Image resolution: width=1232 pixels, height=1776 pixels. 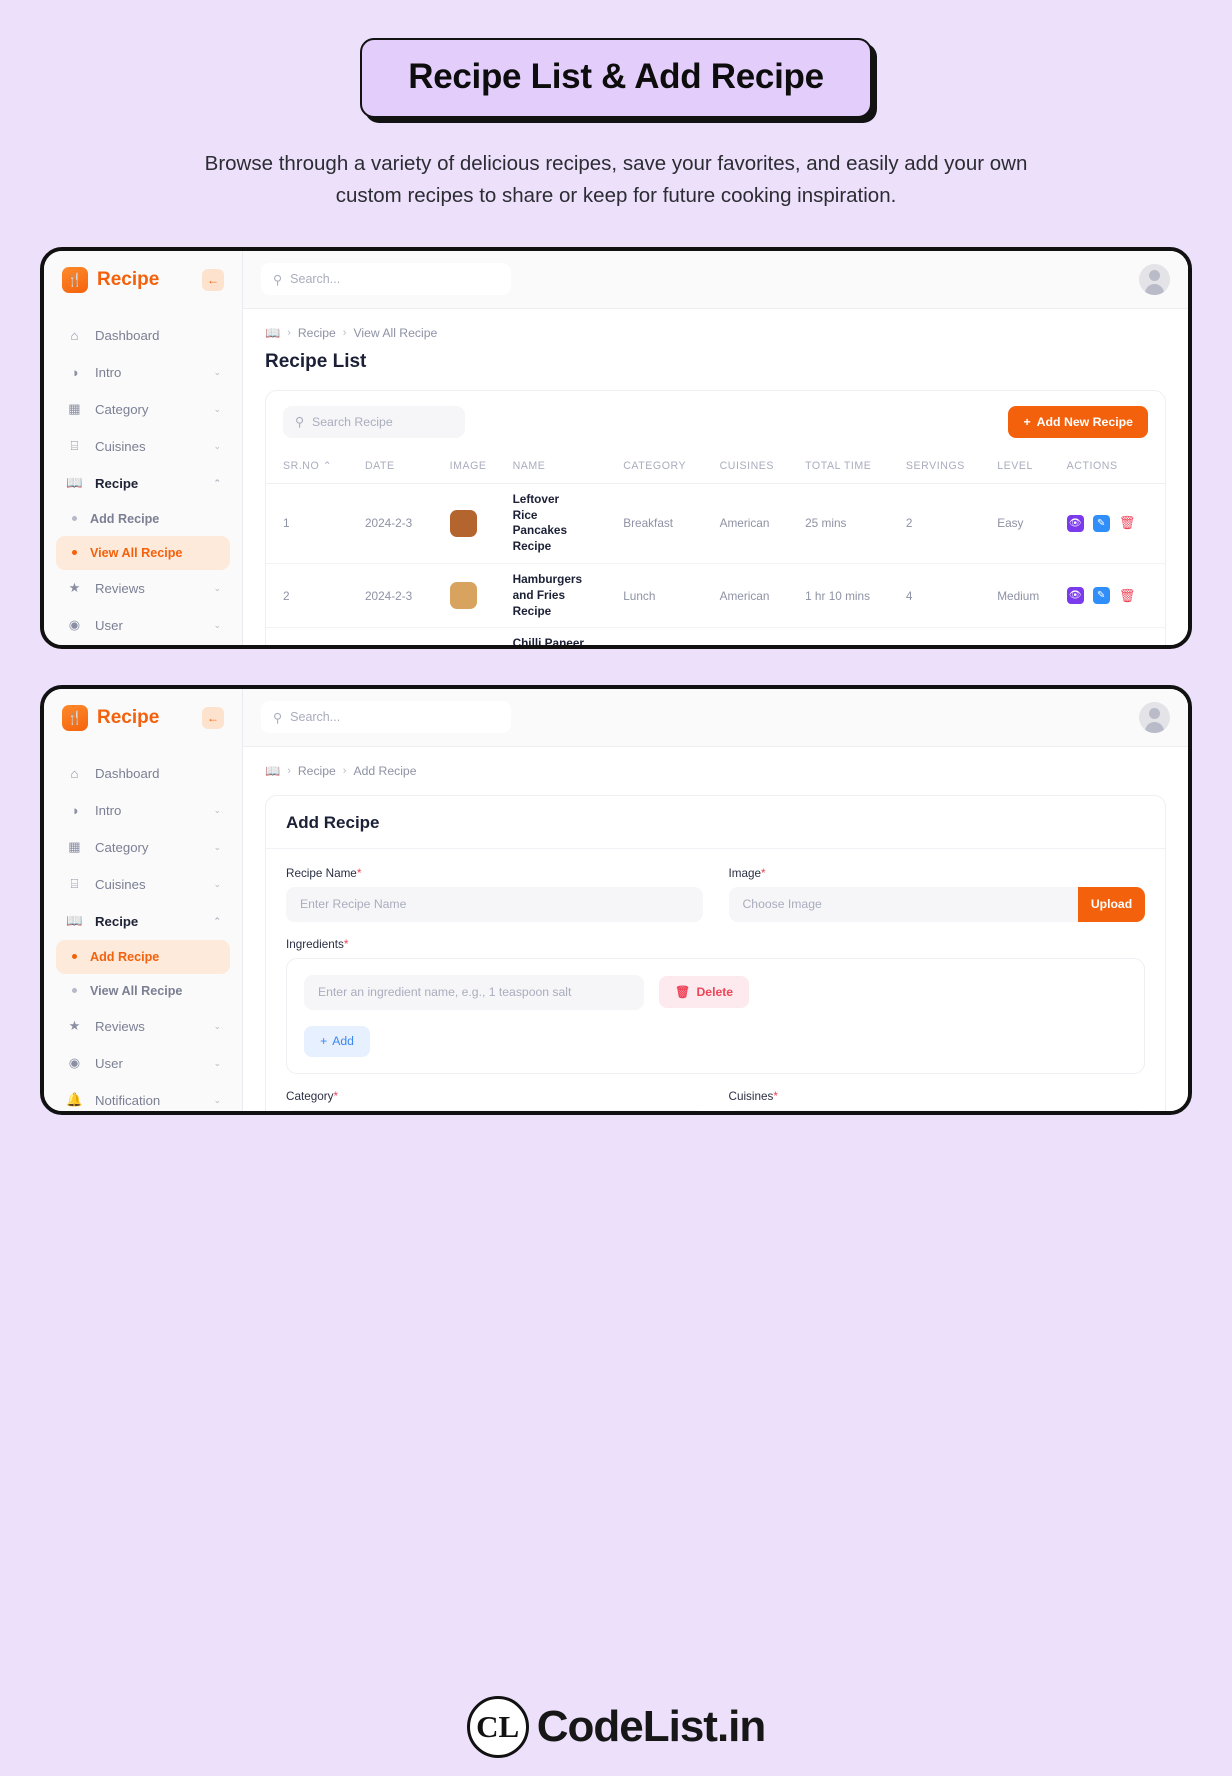 What do you see at coordinates (74, 1026) in the screenshot?
I see `star-icon: ★` at bounding box center [74, 1026].